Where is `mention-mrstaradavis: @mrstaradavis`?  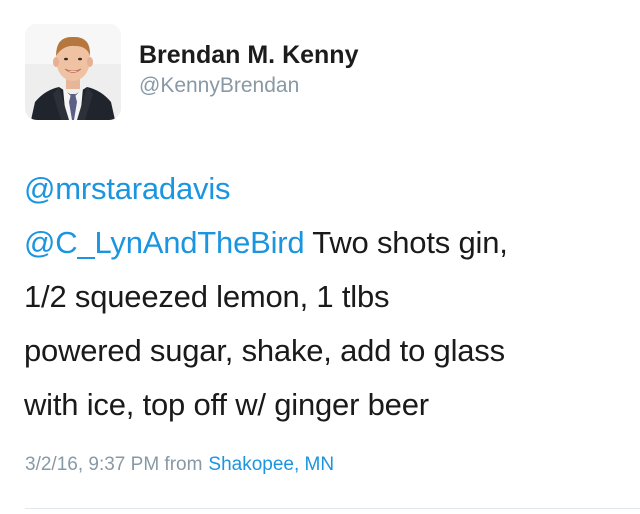
mention-mrstaradavis: @mrstaradavis is located at coordinates (127, 188).